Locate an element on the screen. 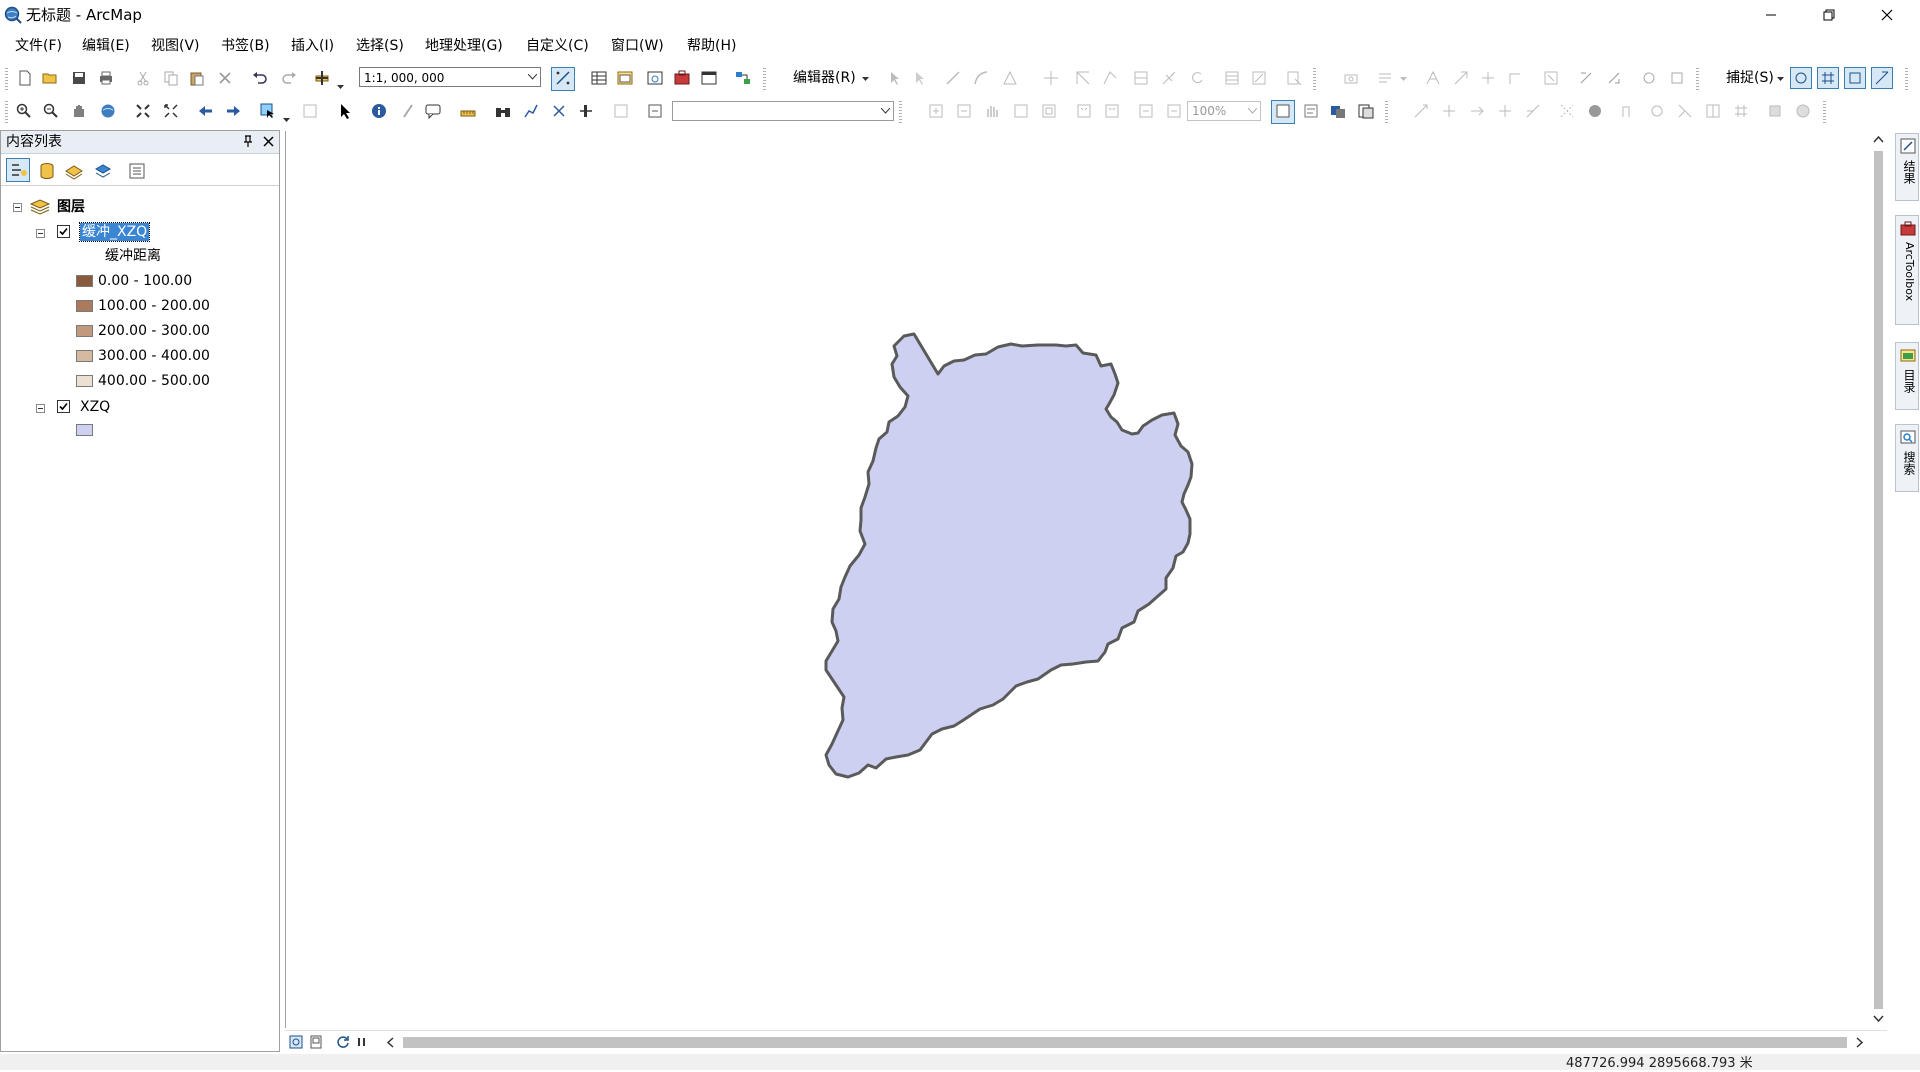  delete-icon is located at coordinates (225, 78).